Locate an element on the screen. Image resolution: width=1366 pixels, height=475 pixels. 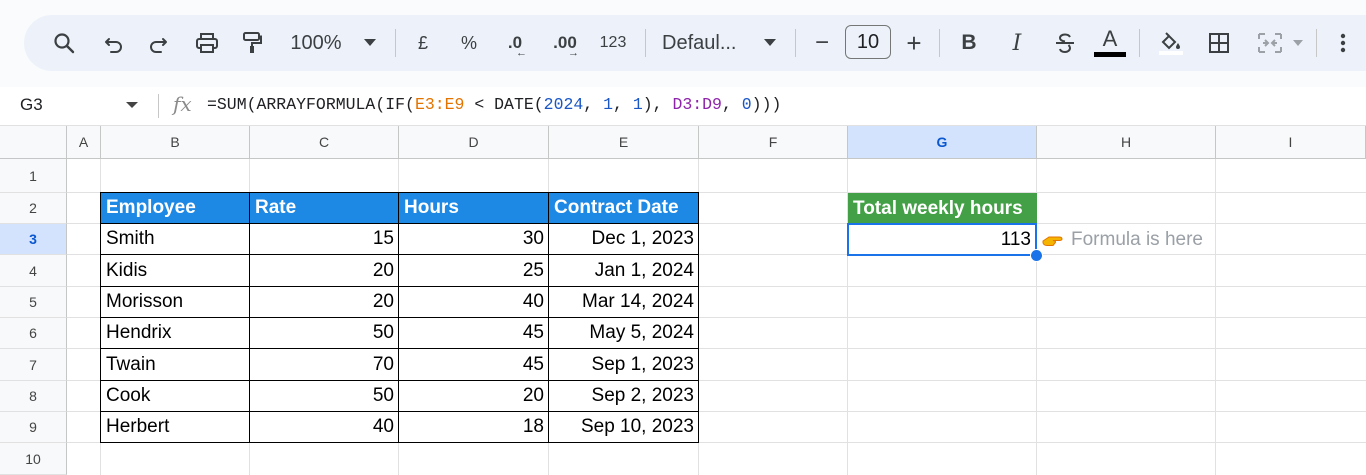
column-header-b: B is located at coordinates (175, 142).